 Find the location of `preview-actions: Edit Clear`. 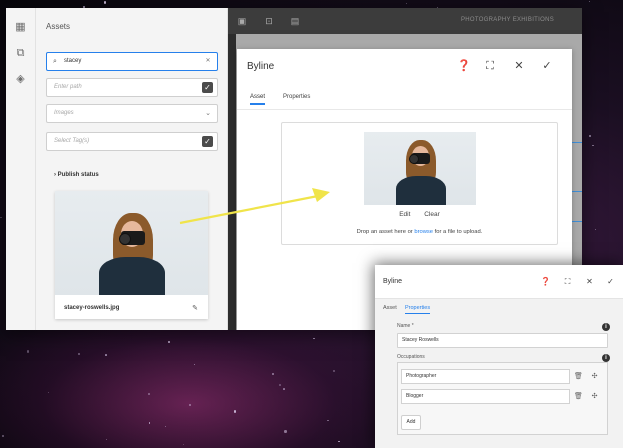

preview-actions: Edit Clear is located at coordinates (419, 214).